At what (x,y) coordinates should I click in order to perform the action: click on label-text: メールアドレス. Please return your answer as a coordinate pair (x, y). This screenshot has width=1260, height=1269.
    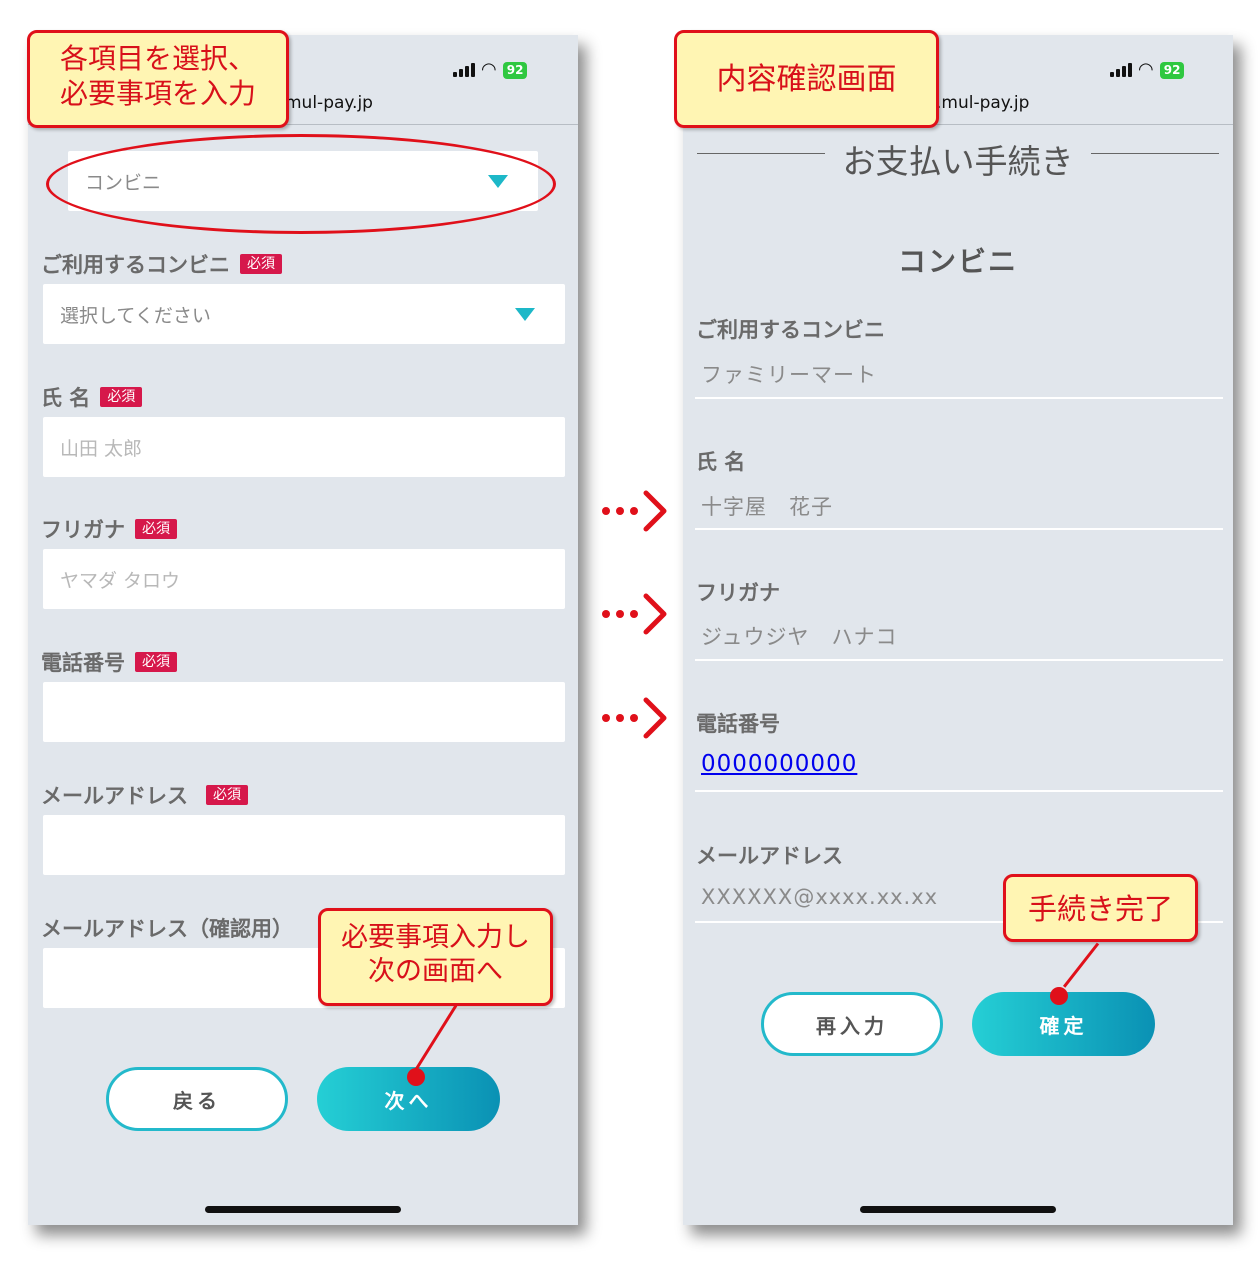
    Looking at the image, I should click on (114, 796).